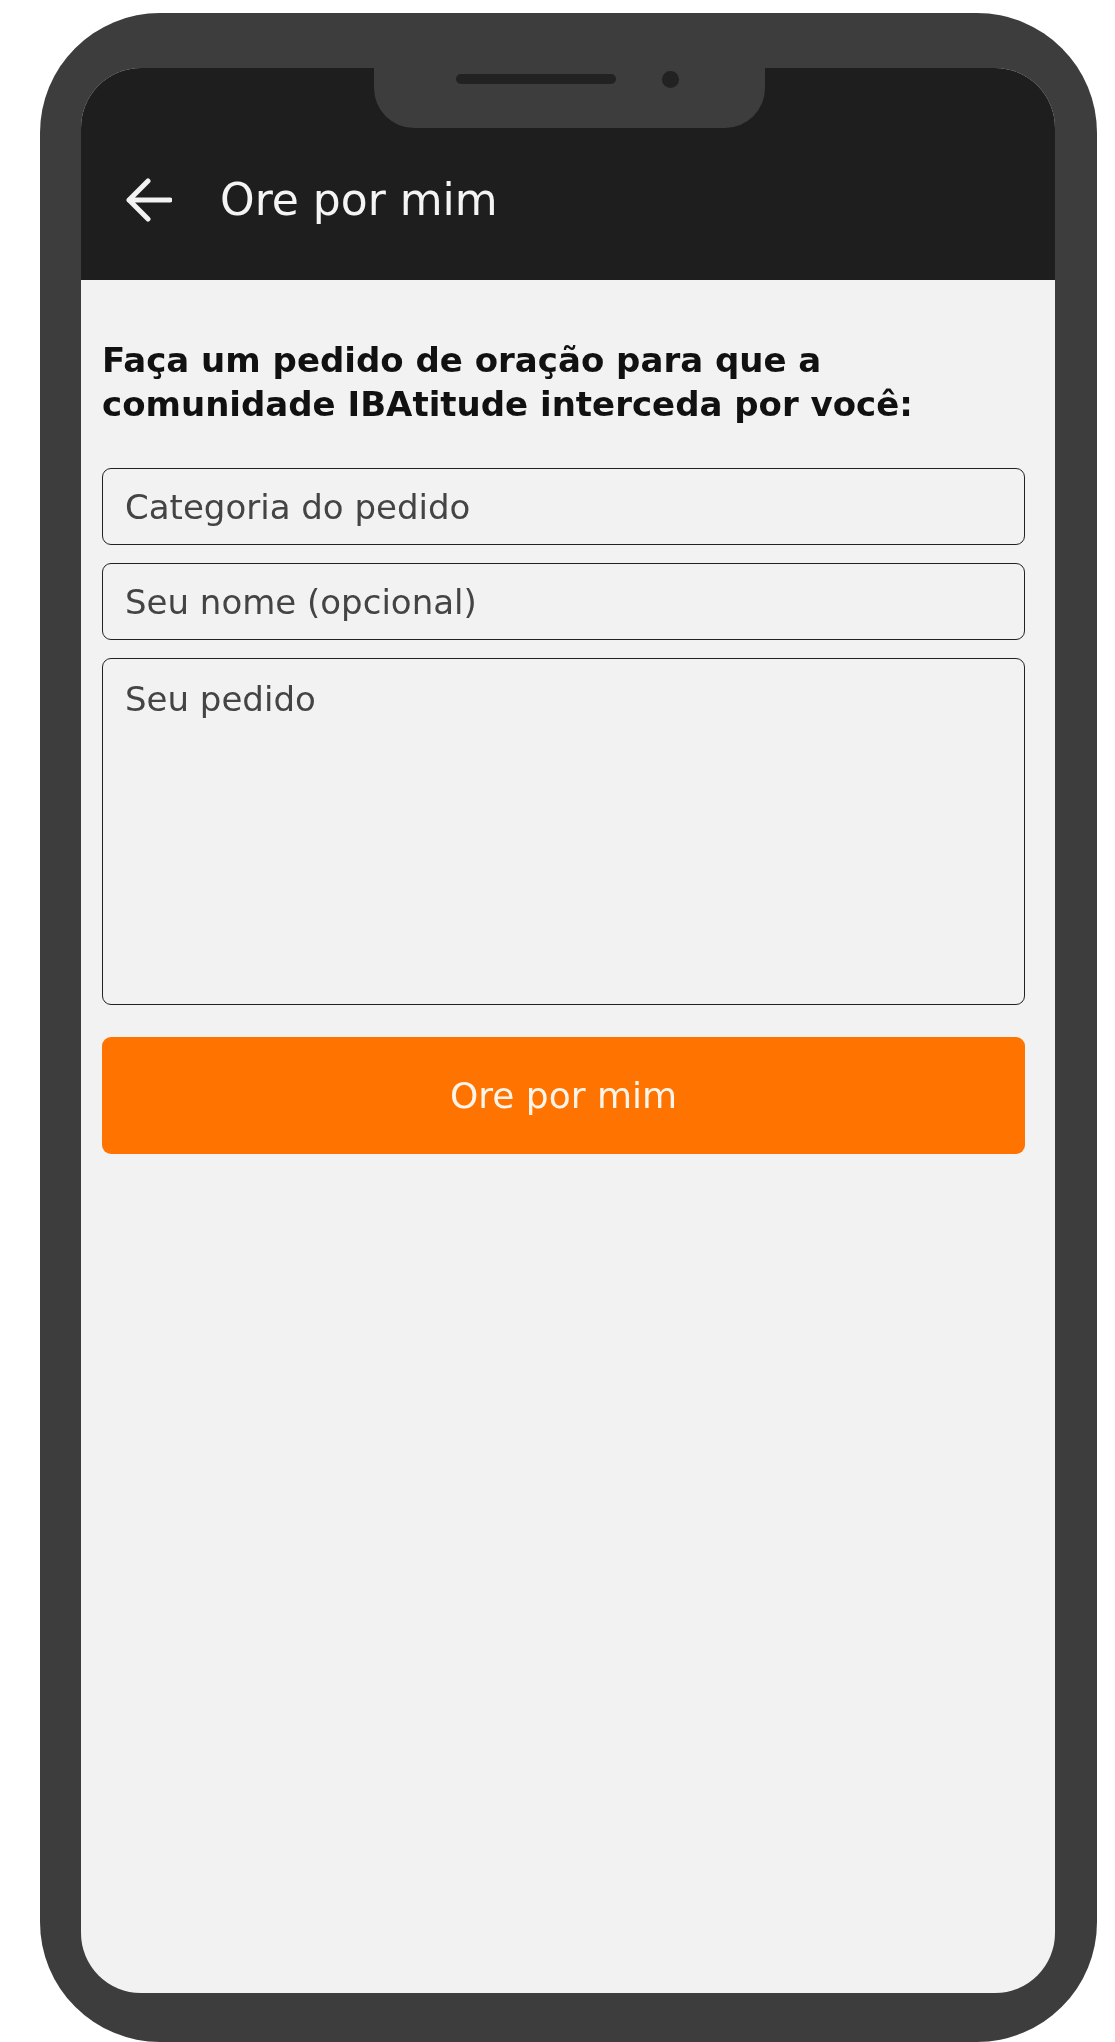  Describe the element at coordinates (508, 383) in the screenshot. I see `prayer-request-prompt: Faça um pedido de oração para que a comunidade IBAtitude interceda por você:` at that location.